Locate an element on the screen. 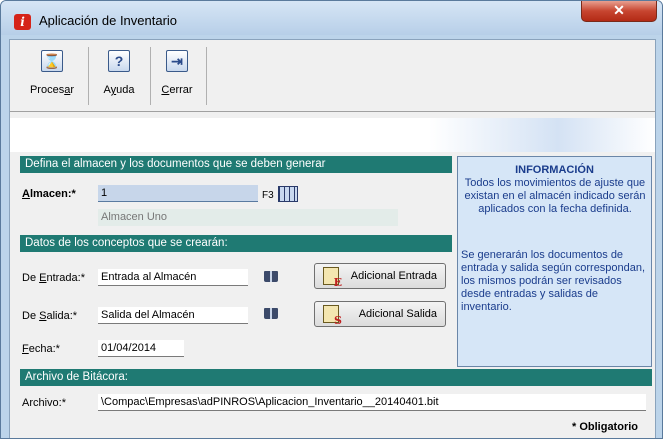 This screenshot has height=439, width=663. window-title: Aplicación de Inventario is located at coordinates (108, 20).